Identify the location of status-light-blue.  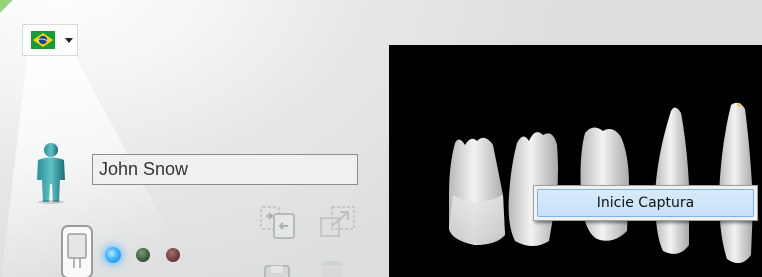
(113, 255).